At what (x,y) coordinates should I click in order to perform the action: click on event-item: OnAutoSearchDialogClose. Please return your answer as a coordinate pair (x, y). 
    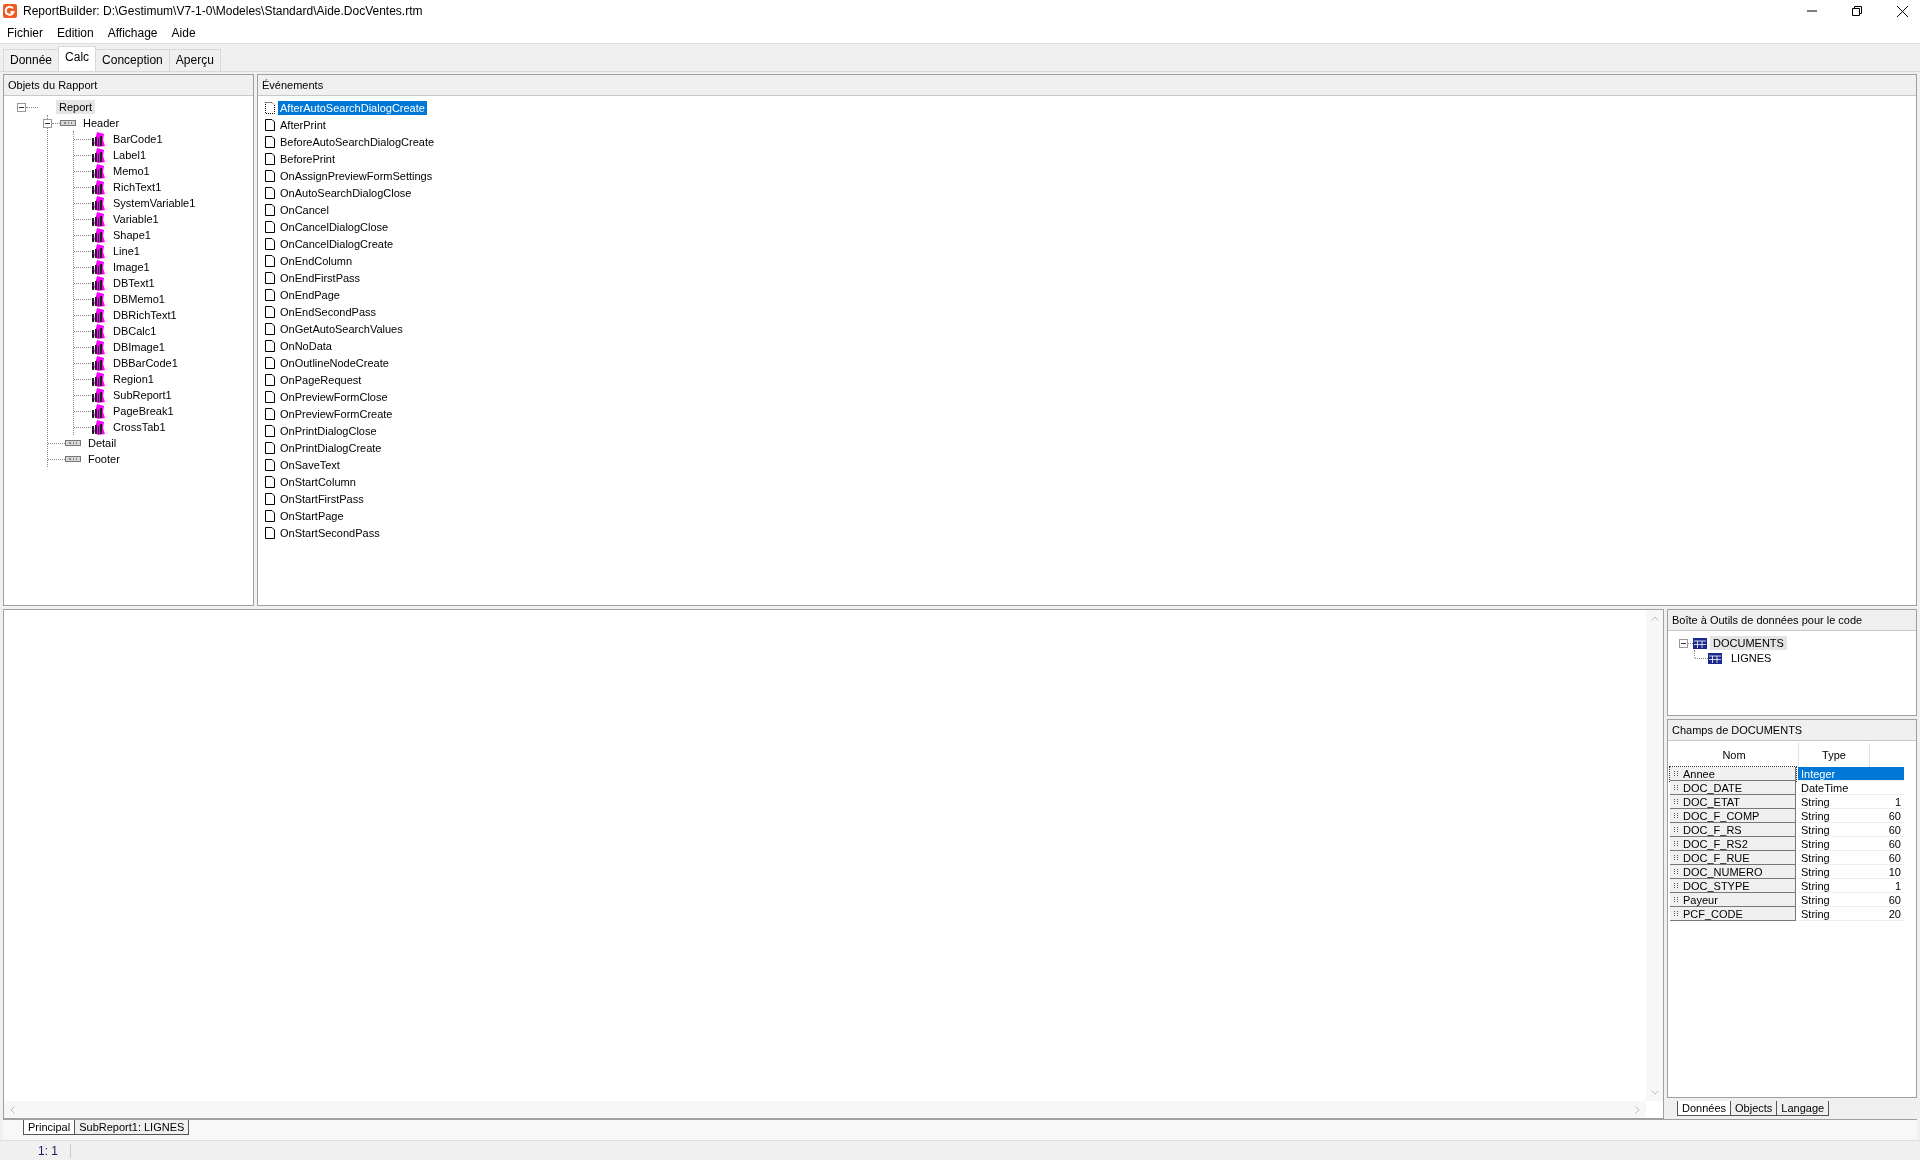
    Looking at the image, I should click on (346, 192).